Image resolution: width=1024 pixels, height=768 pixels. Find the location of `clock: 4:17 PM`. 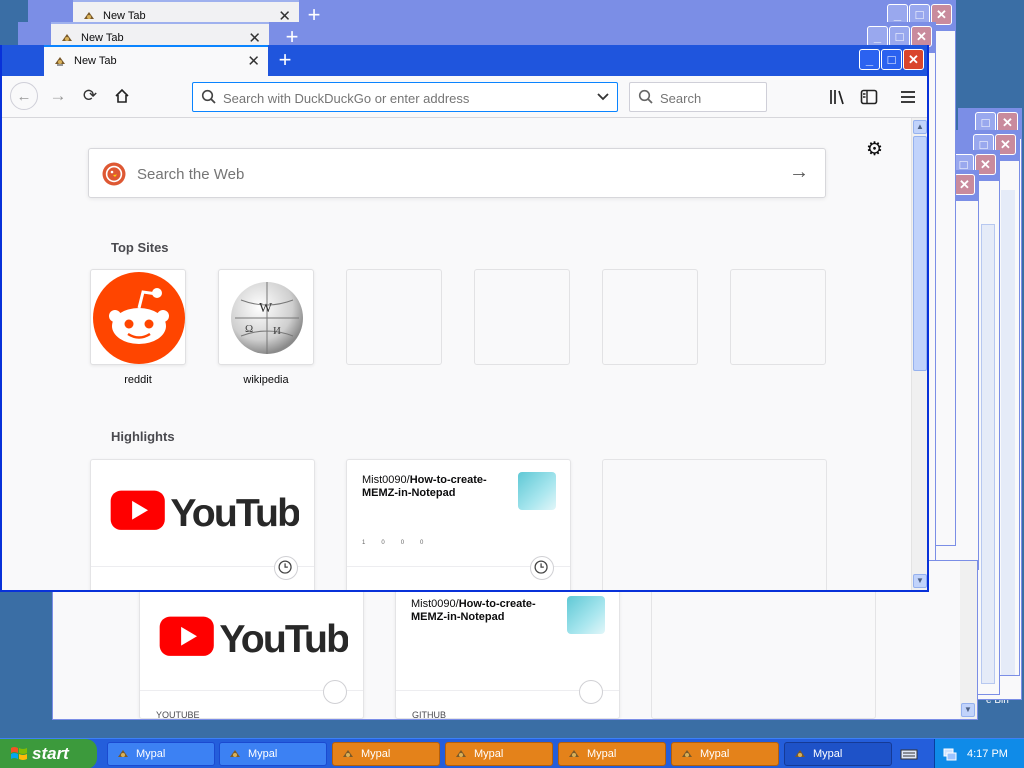

clock: 4:17 PM is located at coordinates (987, 753).